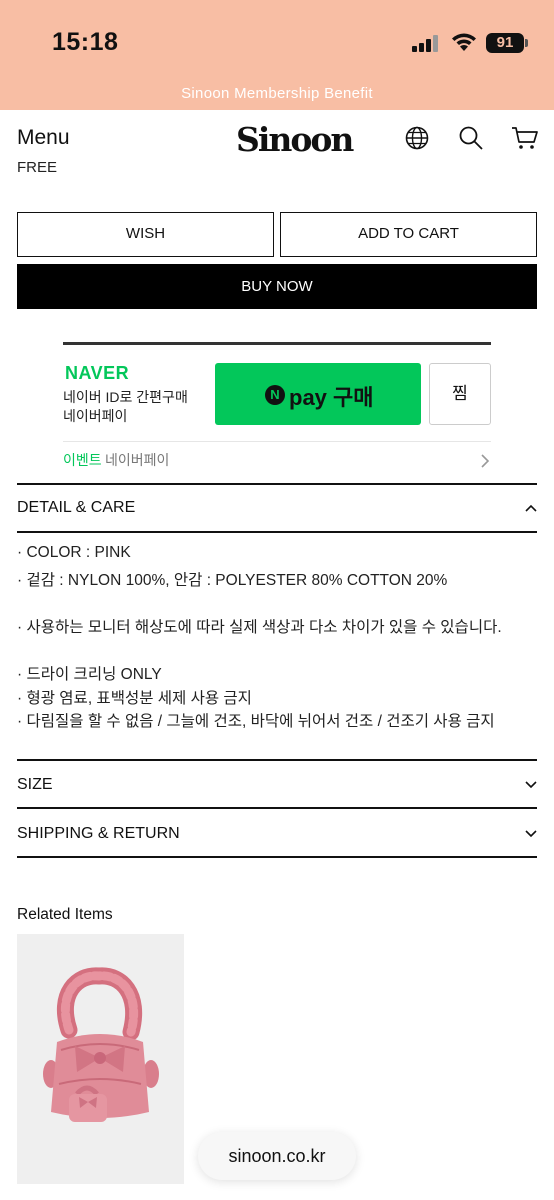 The width and height of the screenshot is (554, 1200). I want to click on site-logo: Sinoon, so click(295, 139).